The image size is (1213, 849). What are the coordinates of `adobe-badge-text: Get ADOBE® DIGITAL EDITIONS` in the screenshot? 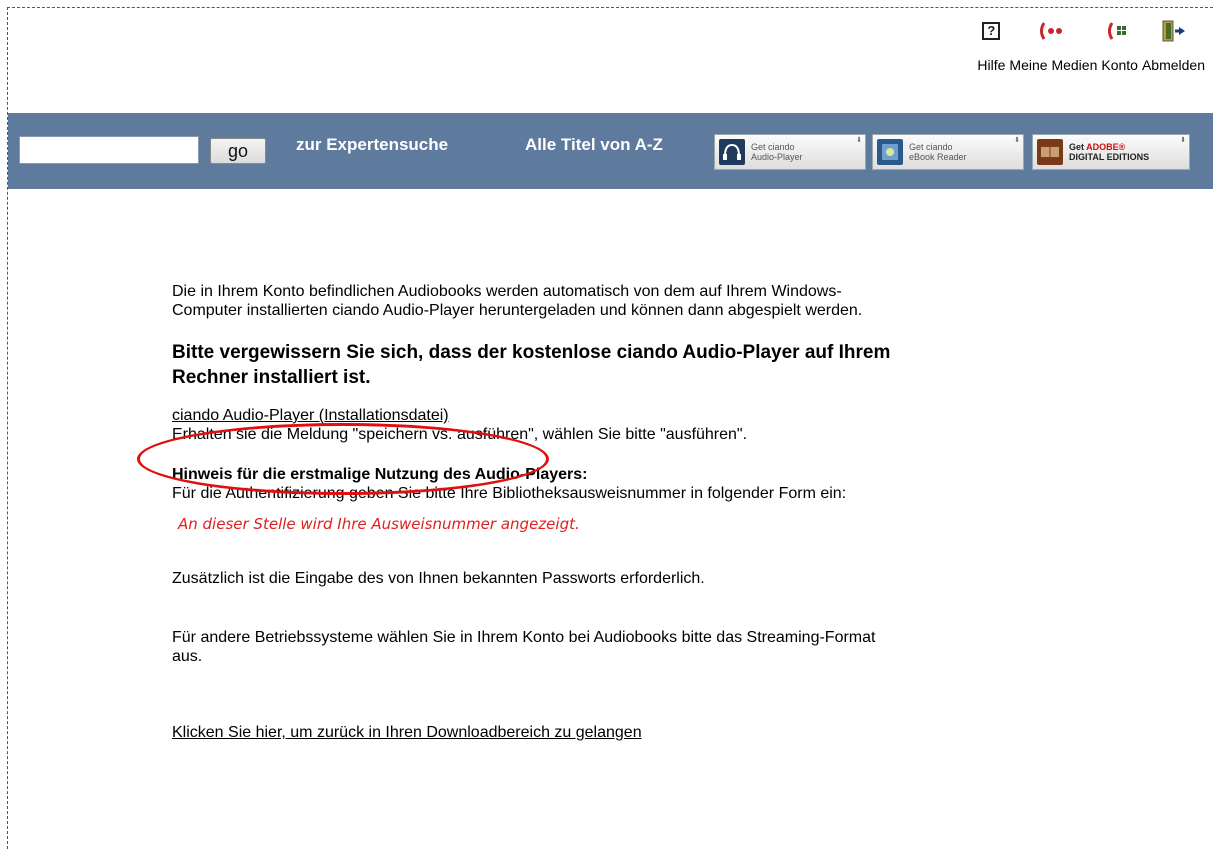 It's located at (1109, 152).